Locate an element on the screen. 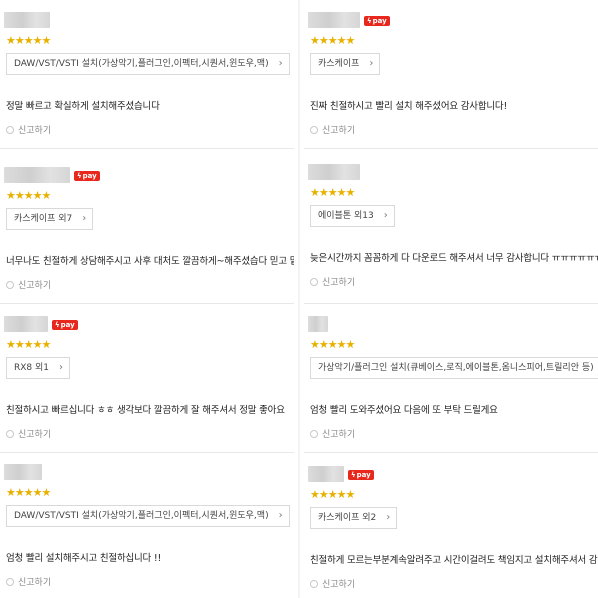 The height and width of the screenshot is (598, 598). purchased-option-tag: 카스케이프 외7 › is located at coordinates (50, 219).